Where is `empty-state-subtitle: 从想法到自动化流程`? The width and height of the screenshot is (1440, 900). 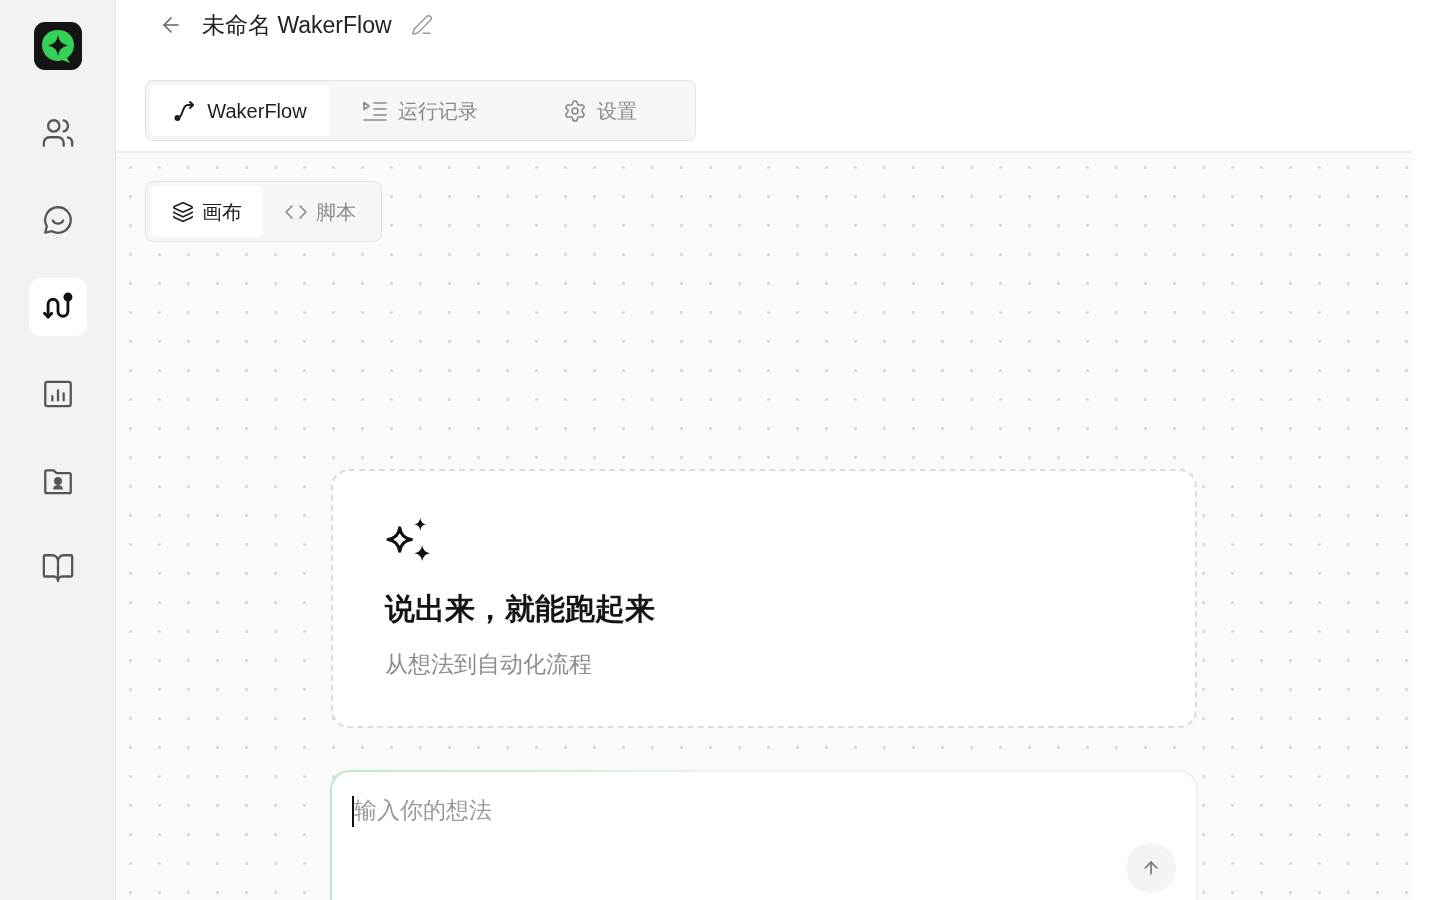
empty-state-subtitle: 从想法到自动化流程 is located at coordinates (488, 664).